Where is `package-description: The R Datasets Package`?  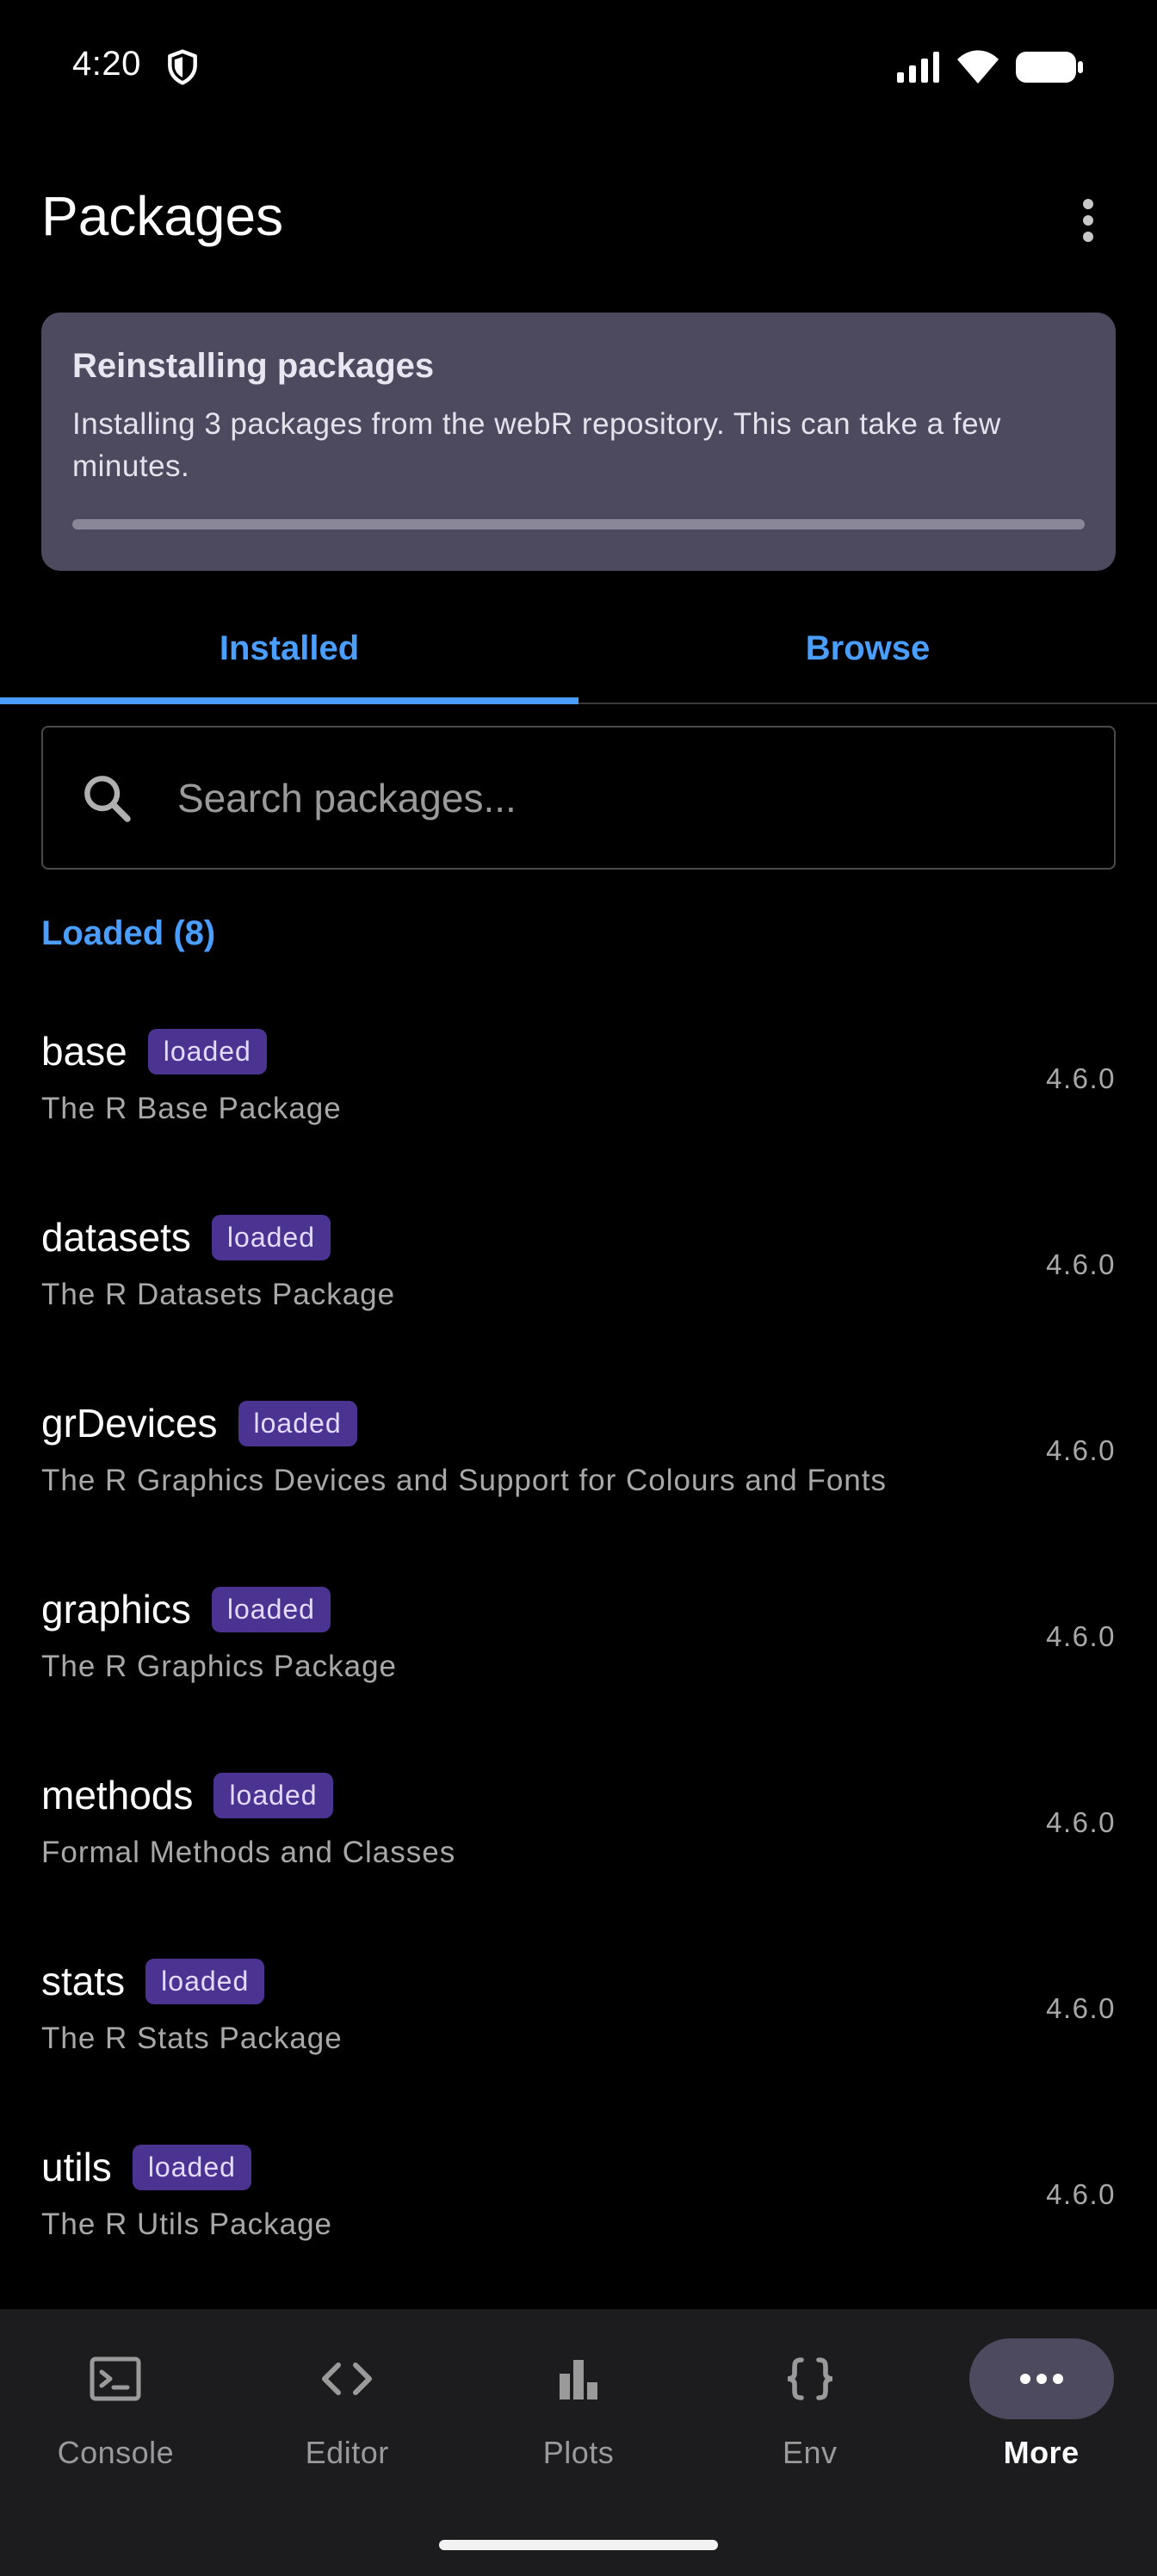 package-description: The R Datasets Package is located at coordinates (219, 1294).